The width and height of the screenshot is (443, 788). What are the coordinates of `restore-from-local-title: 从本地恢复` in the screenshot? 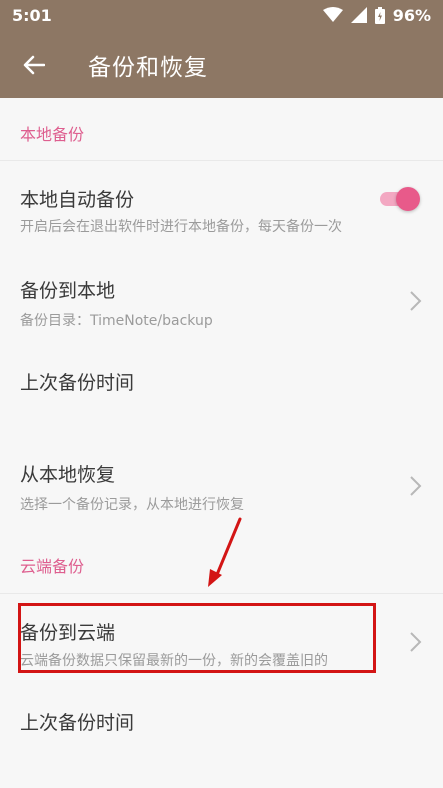 It's located at (68, 475).